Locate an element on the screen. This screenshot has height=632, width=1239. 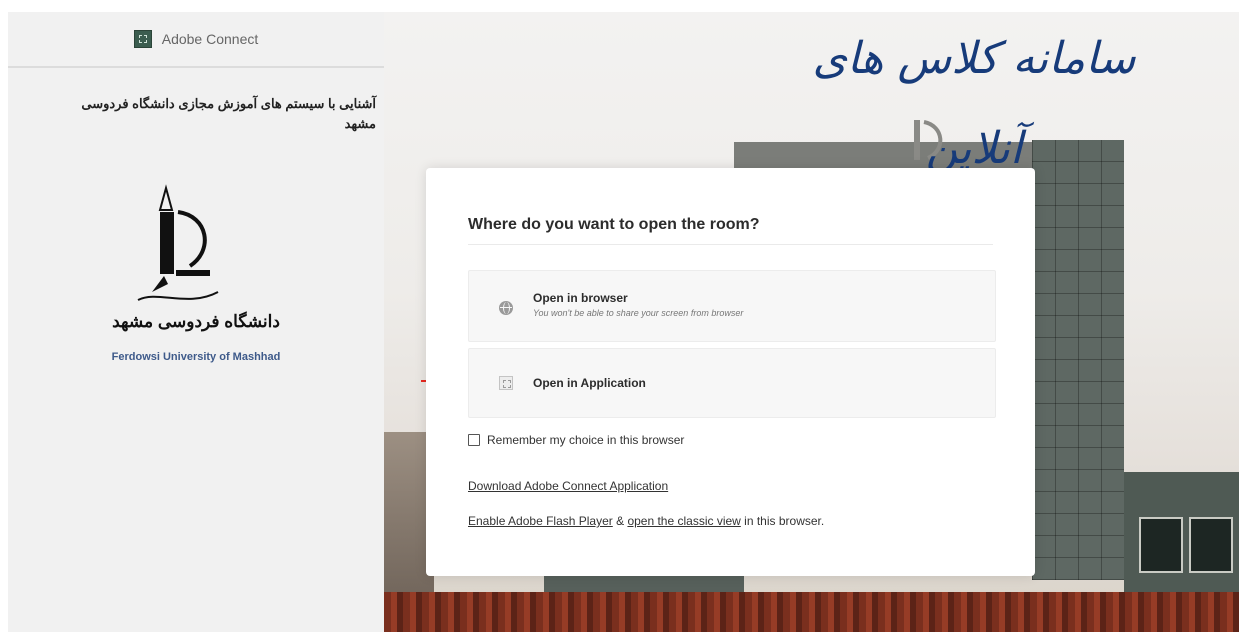
remember-choice: Remember my choice in this browser is located at coordinates (576, 440).